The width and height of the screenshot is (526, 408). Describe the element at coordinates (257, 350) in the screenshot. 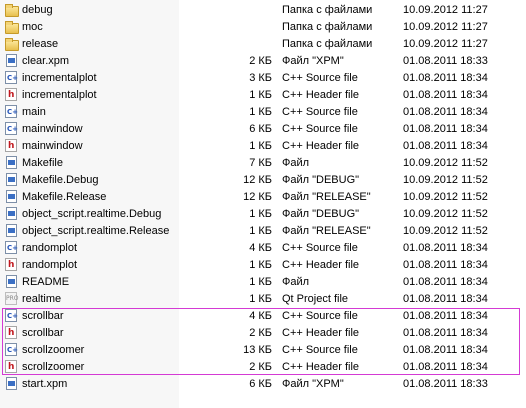

I see `file-size: 13 КБ` at that location.